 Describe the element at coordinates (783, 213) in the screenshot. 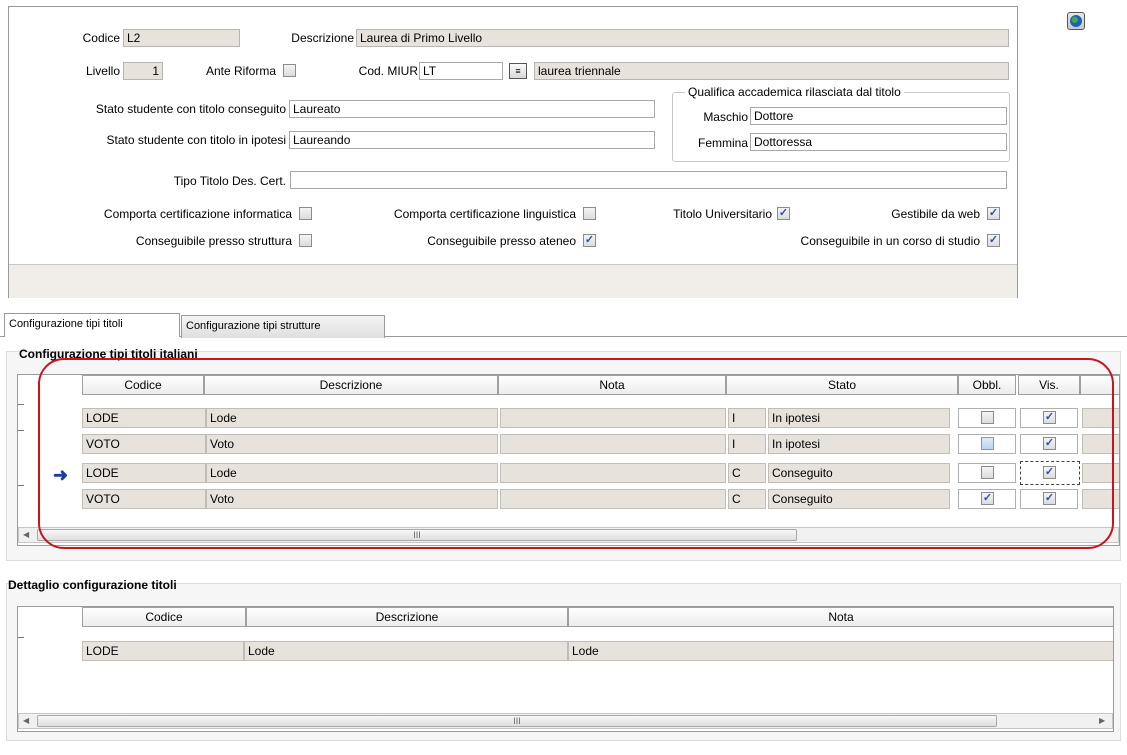

I see `titolo-universitario-checkbox` at that location.